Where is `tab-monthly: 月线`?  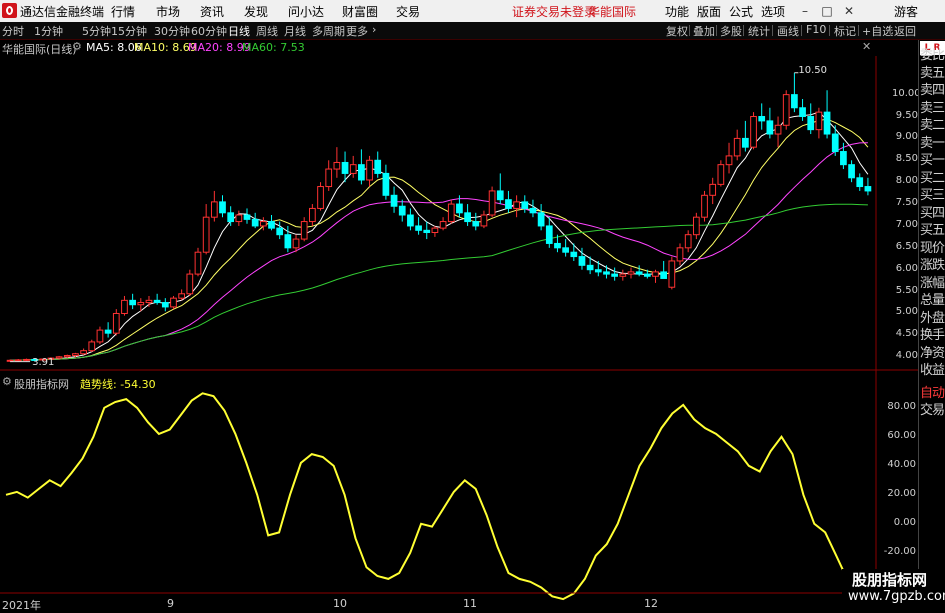 tab-monthly: 月线 is located at coordinates (295, 31).